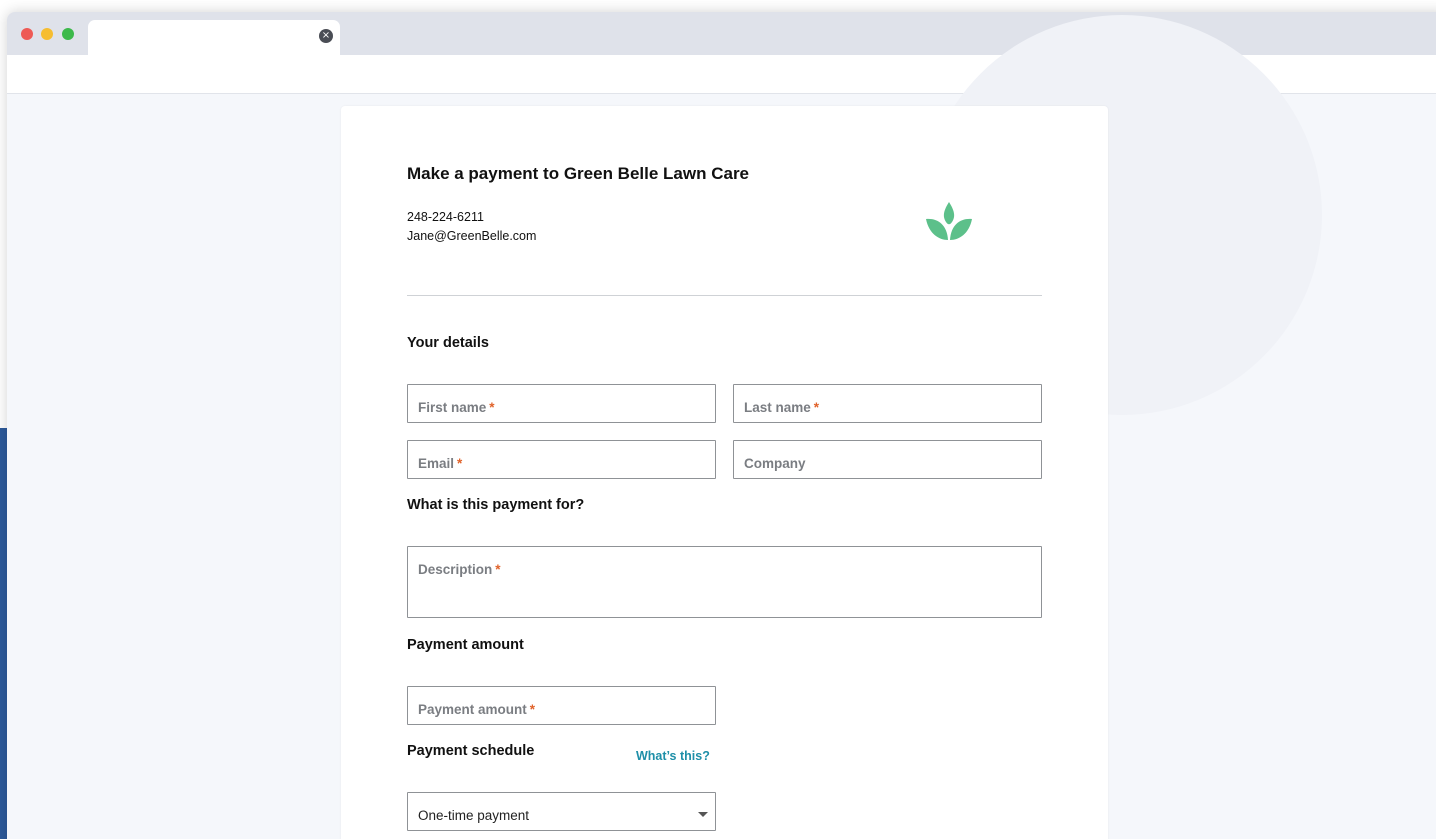  What do you see at coordinates (47, 34) in the screenshot?
I see `minimize-window-dot` at bounding box center [47, 34].